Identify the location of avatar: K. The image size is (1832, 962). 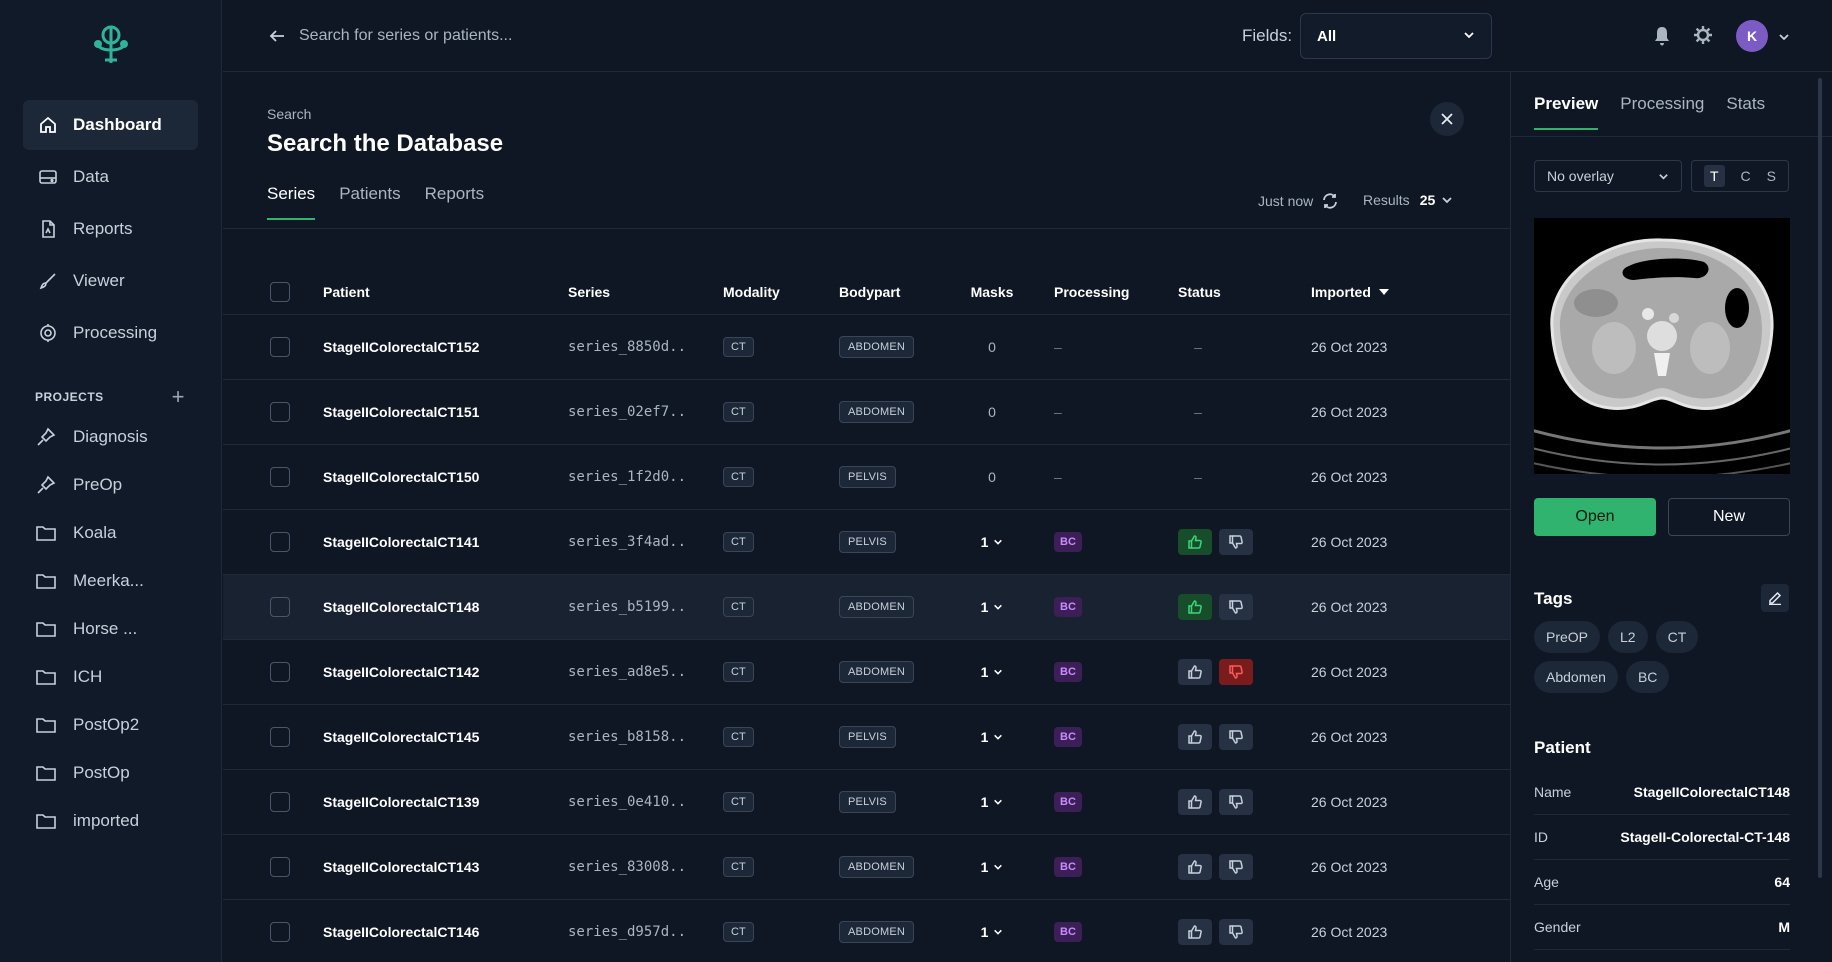
(1752, 36).